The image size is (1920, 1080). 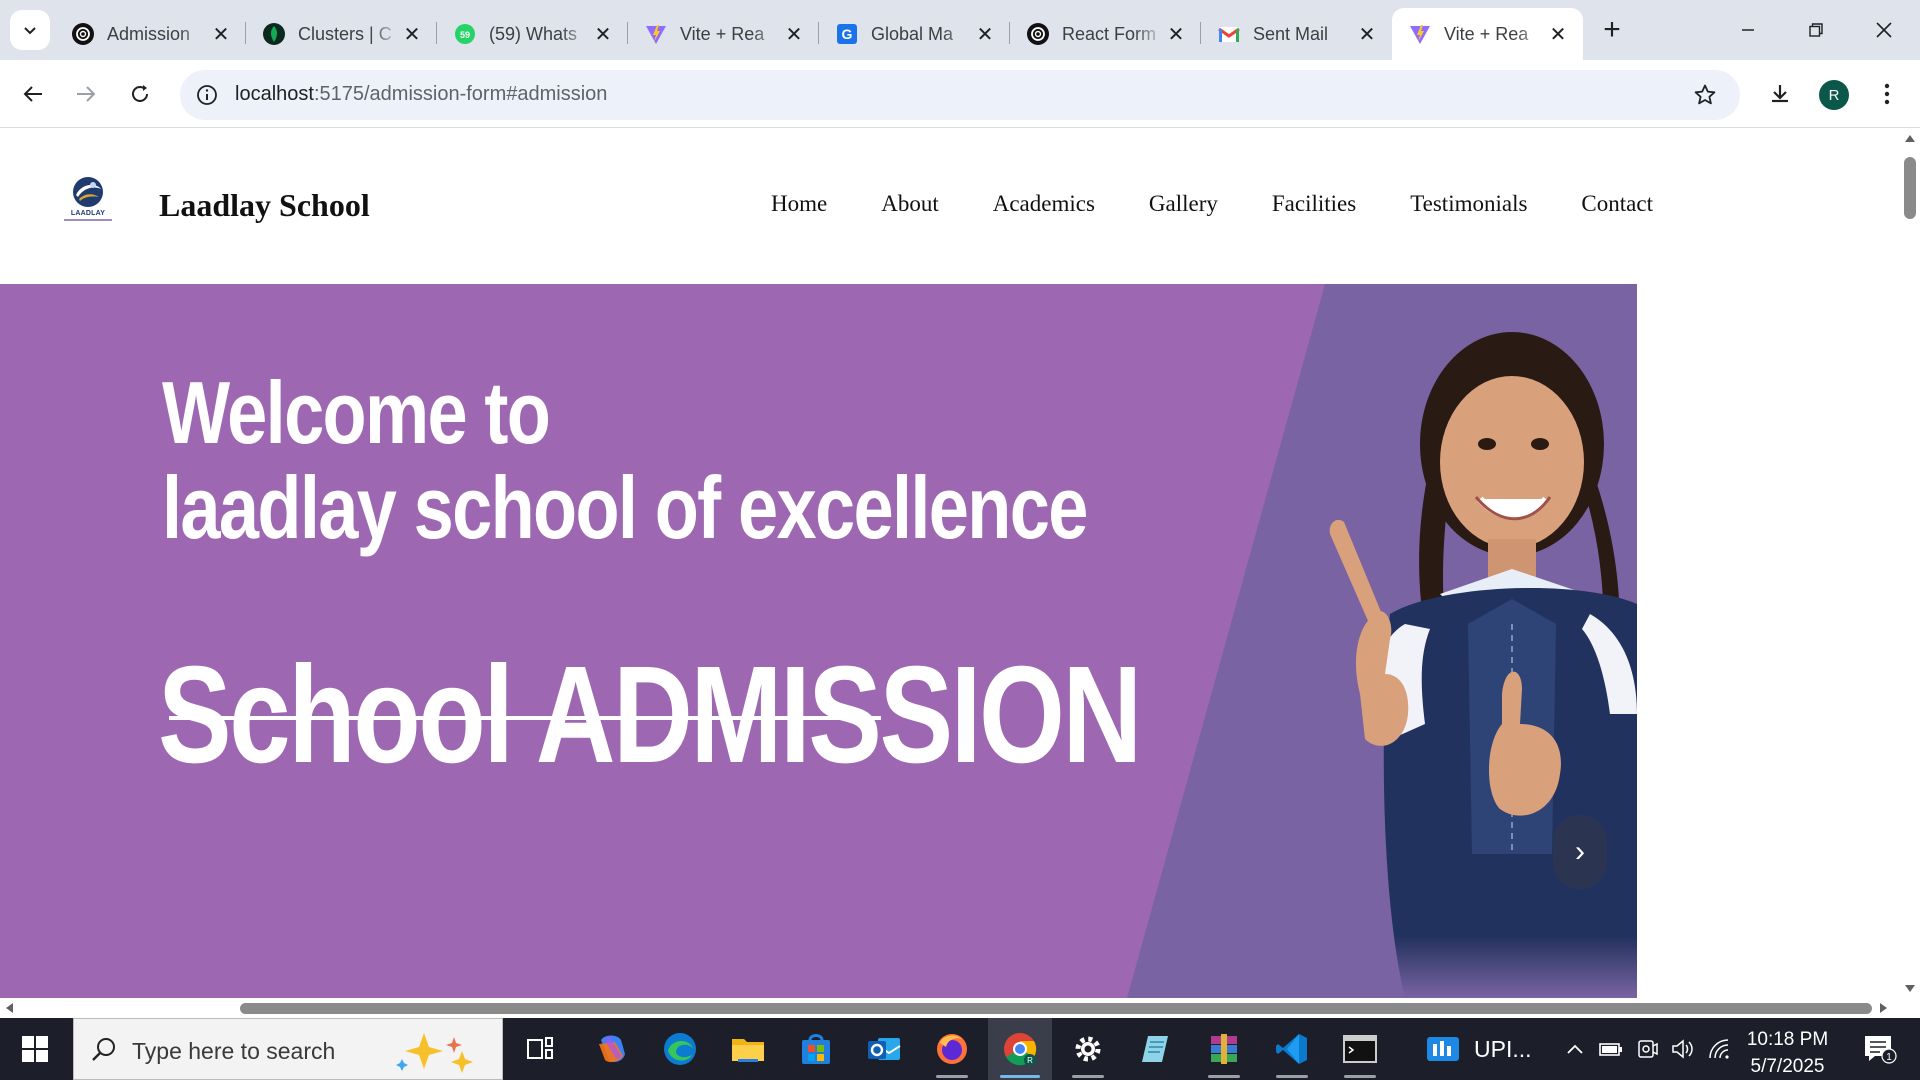 I want to click on chrome-app: R, so click(x=1020, y=1049).